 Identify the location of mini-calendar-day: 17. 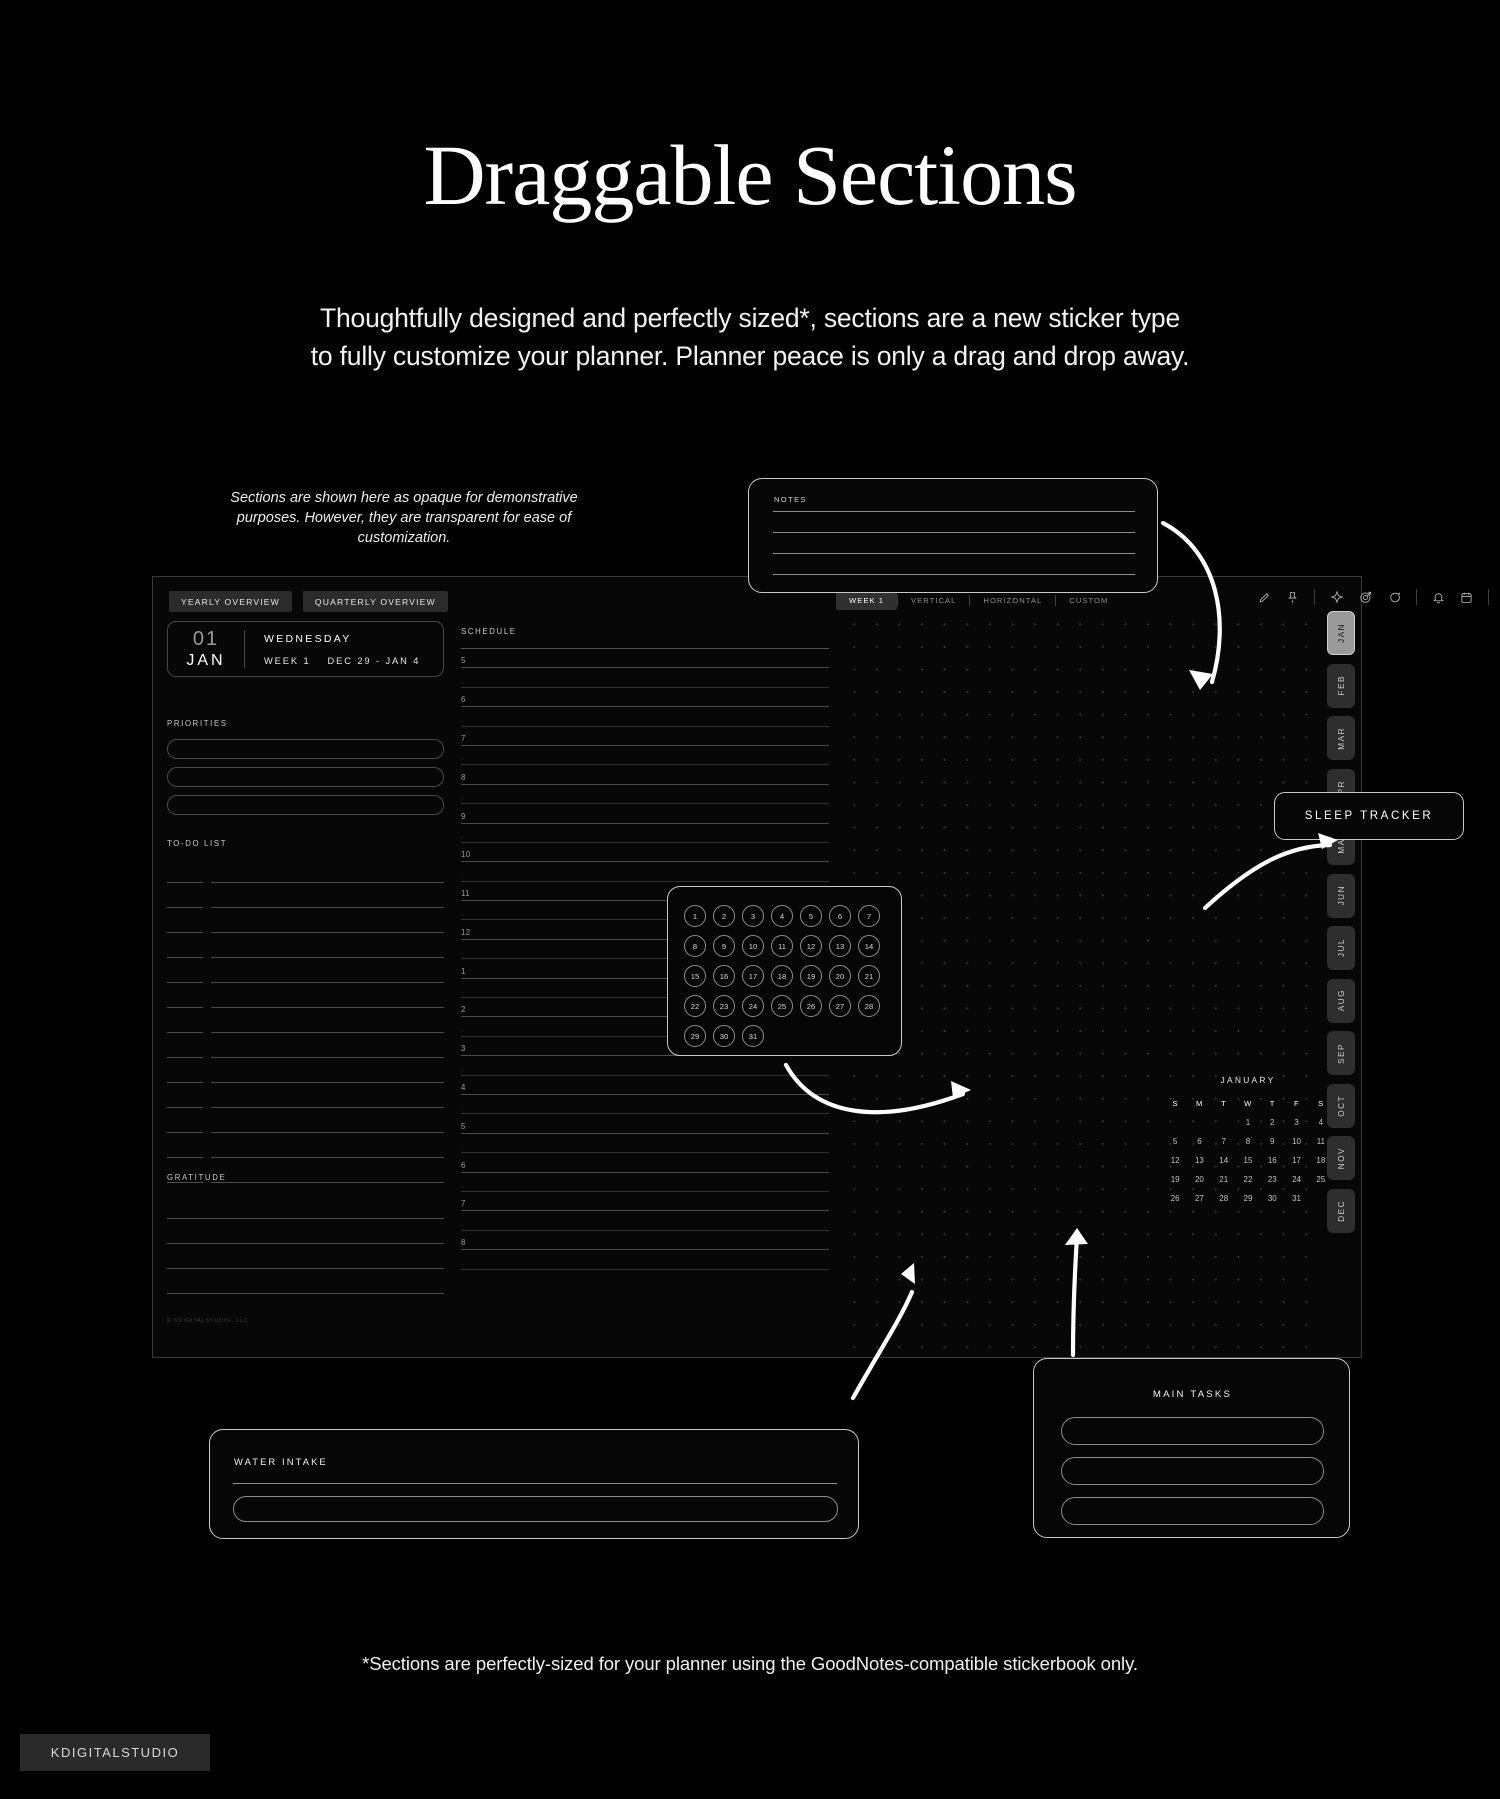
(1296, 1160).